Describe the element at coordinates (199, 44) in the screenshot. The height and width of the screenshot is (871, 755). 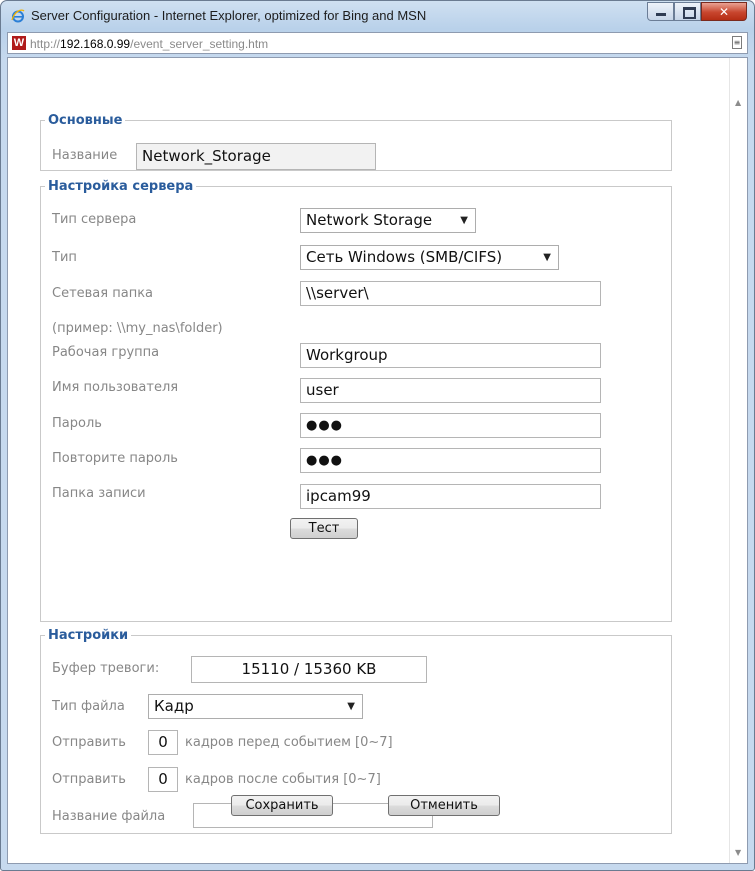
I see `url-path: /event_server_setting.htm` at that location.